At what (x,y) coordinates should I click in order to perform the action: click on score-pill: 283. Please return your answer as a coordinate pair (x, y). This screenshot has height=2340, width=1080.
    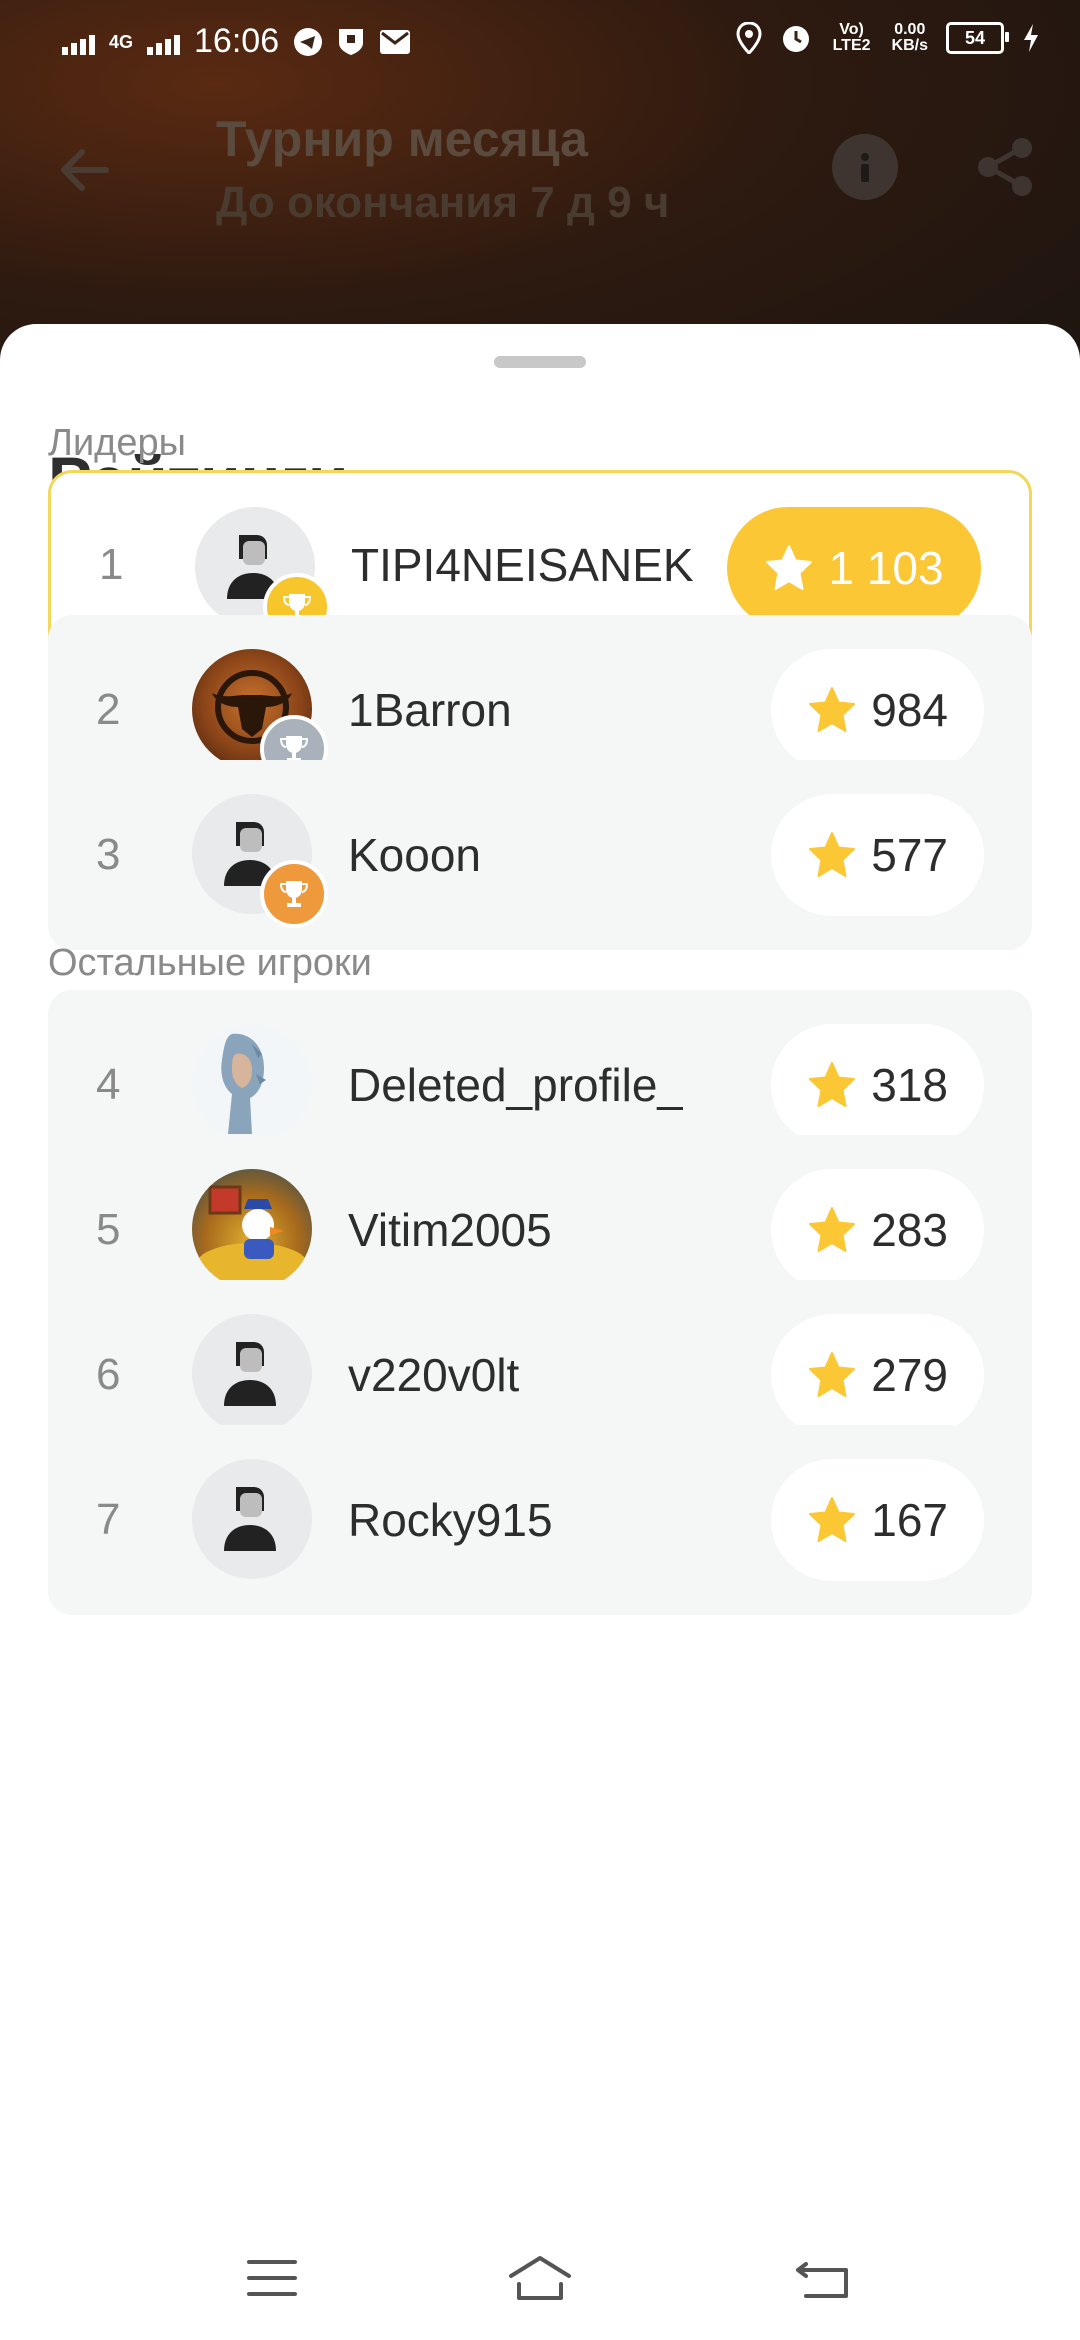
    Looking at the image, I should click on (877, 1230).